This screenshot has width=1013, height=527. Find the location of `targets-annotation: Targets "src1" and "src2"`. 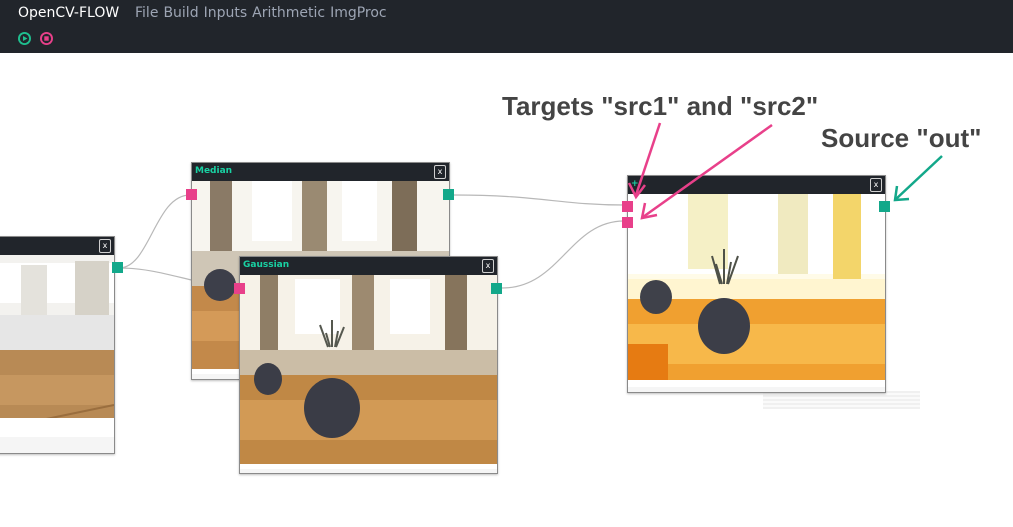

targets-annotation: Targets "src1" and "src2" is located at coordinates (660, 106).